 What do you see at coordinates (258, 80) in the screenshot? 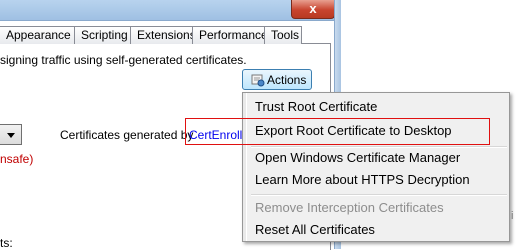
I see `certificate-icon` at bounding box center [258, 80].